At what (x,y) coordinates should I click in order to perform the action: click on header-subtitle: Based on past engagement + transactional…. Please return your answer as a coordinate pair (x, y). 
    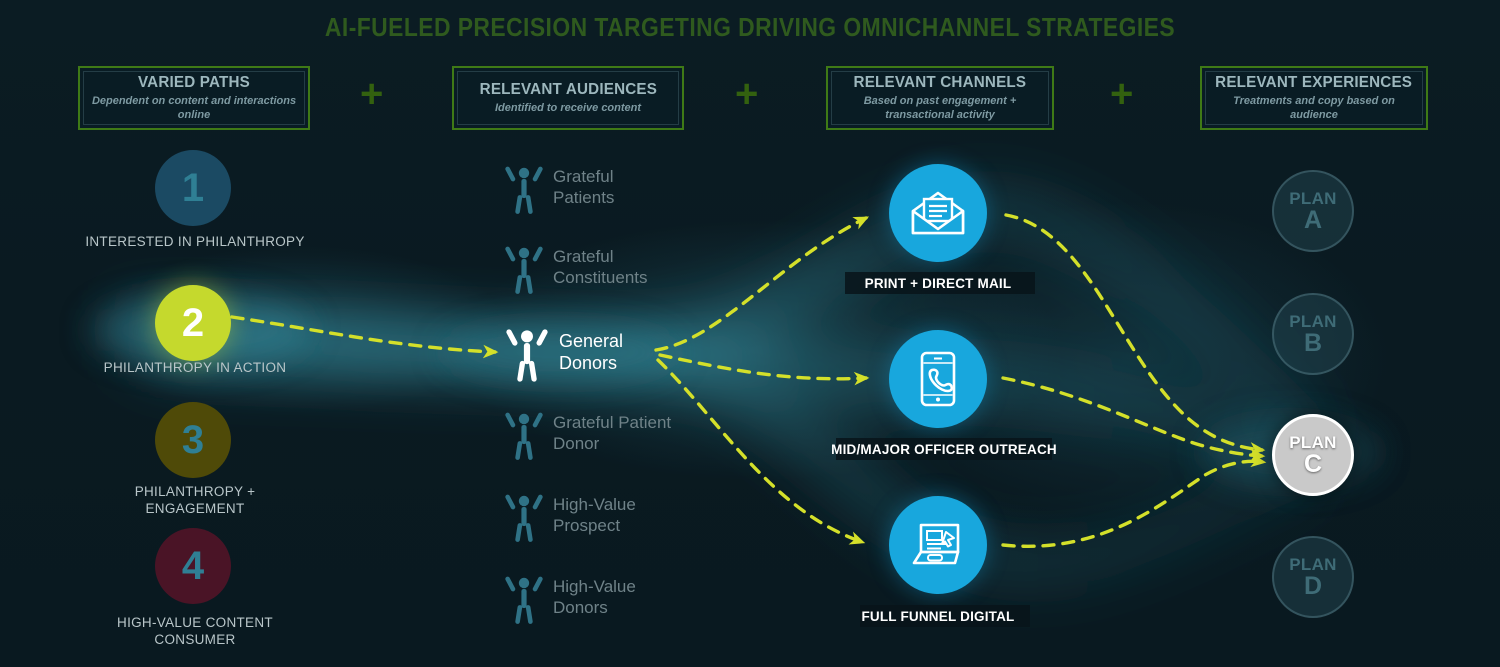
    Looking at the image, I should click on (940, 107).